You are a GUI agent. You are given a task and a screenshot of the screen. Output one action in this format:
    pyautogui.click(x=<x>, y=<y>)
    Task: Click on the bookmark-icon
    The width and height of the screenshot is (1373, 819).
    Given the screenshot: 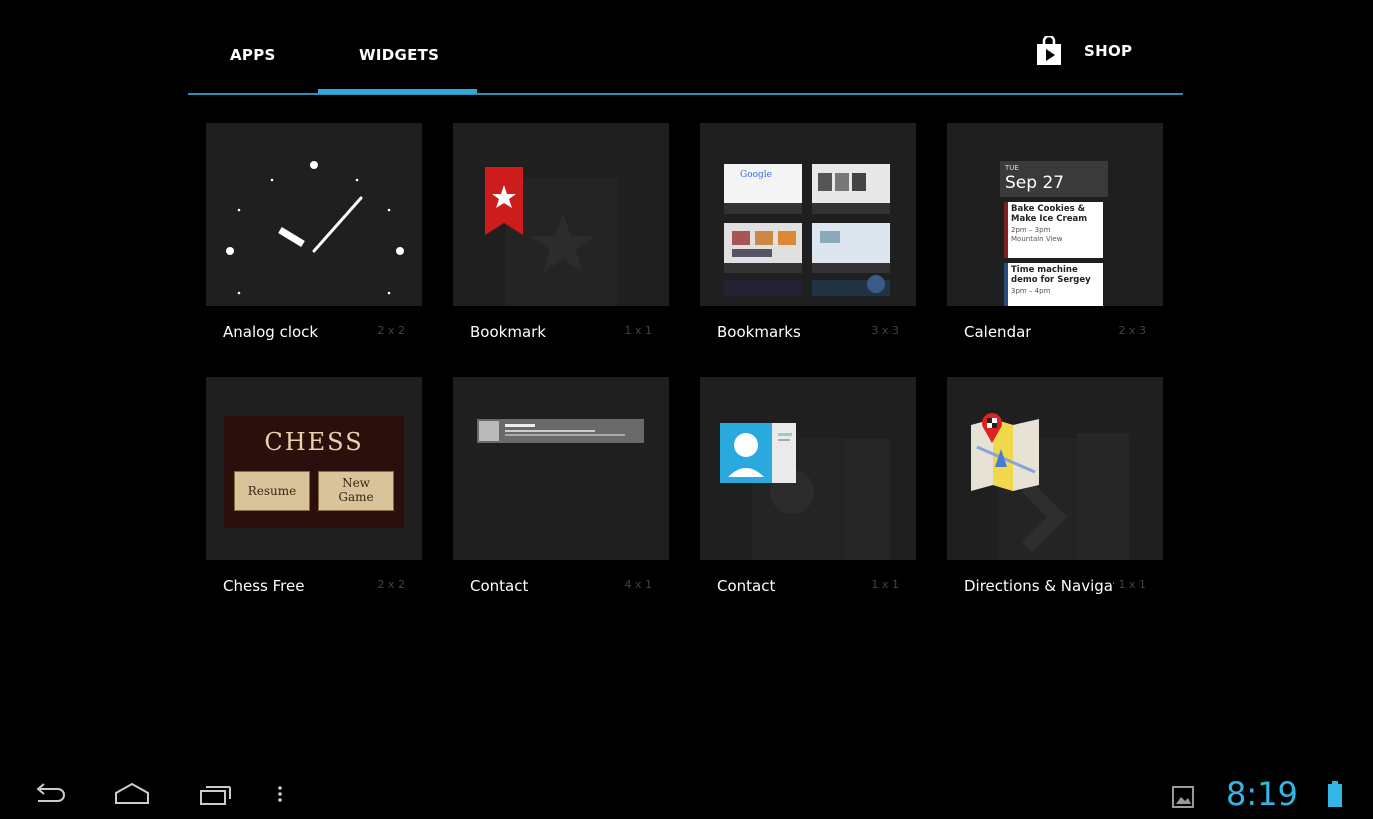 What is the action you would take?
    pyautogui.click(x=551, y=236)
    